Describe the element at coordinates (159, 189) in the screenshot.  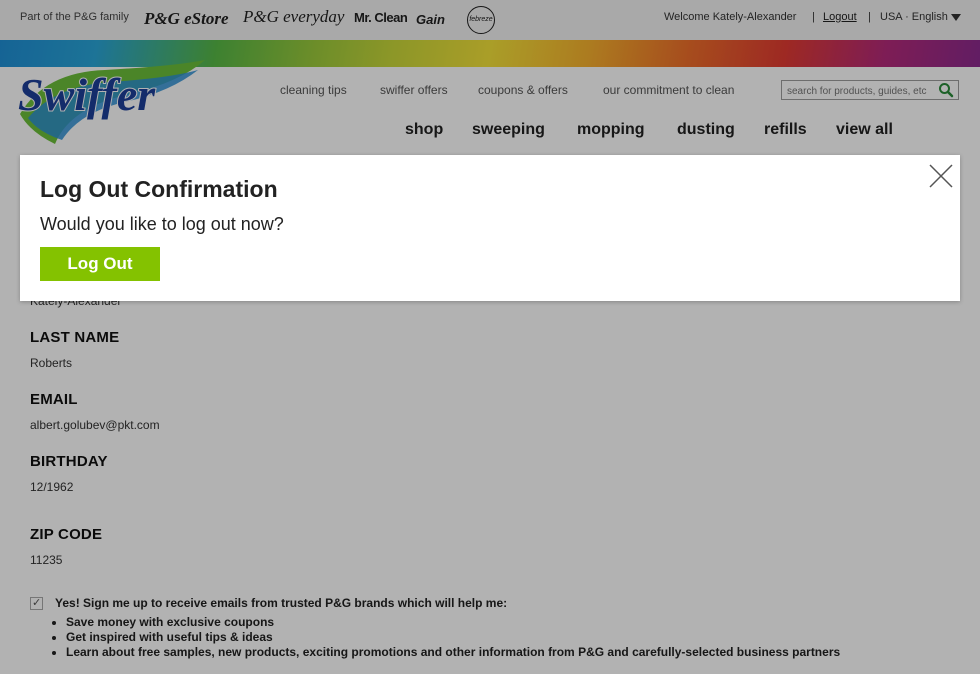
I see `modal-title: Log Out Confirmation` at that location.